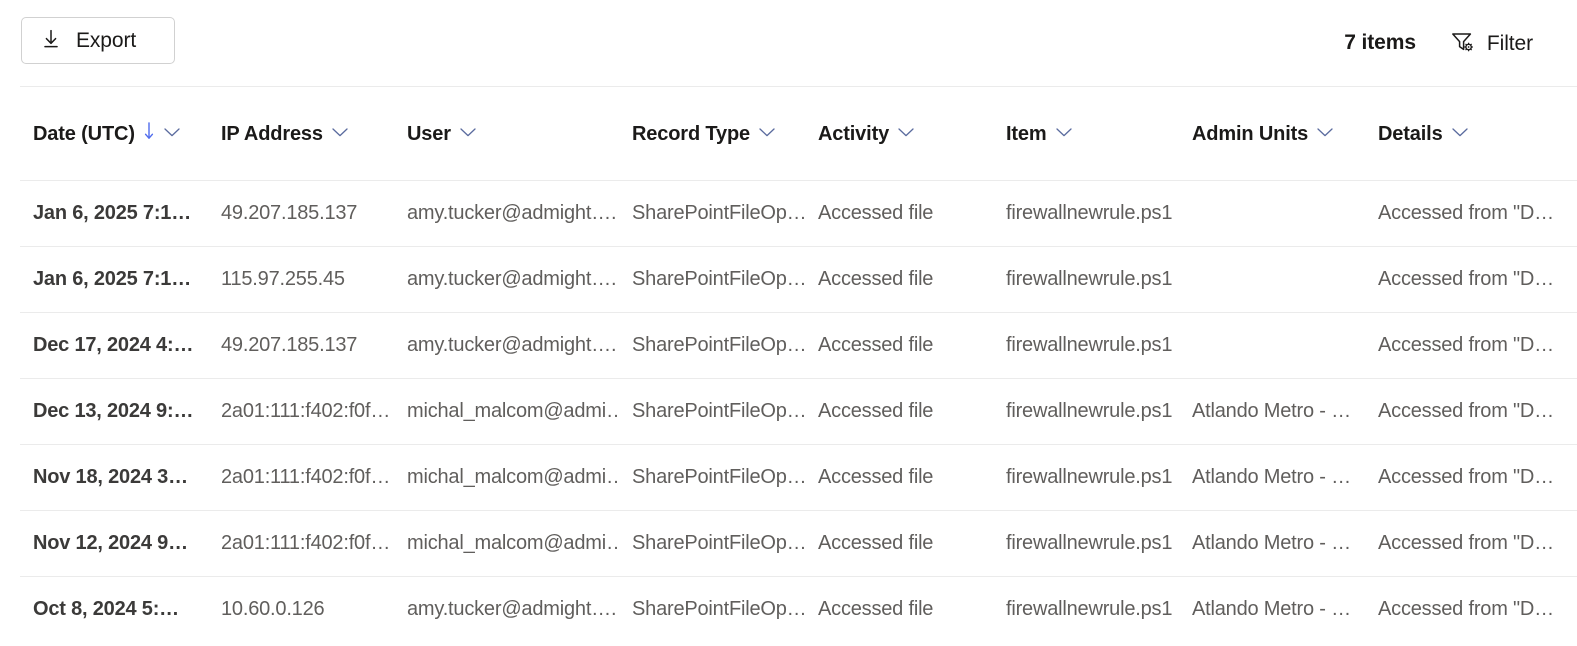  Describe the element at coordinates (1026, 133) in the screenshot. I see `column-header-label: Item` at that location.